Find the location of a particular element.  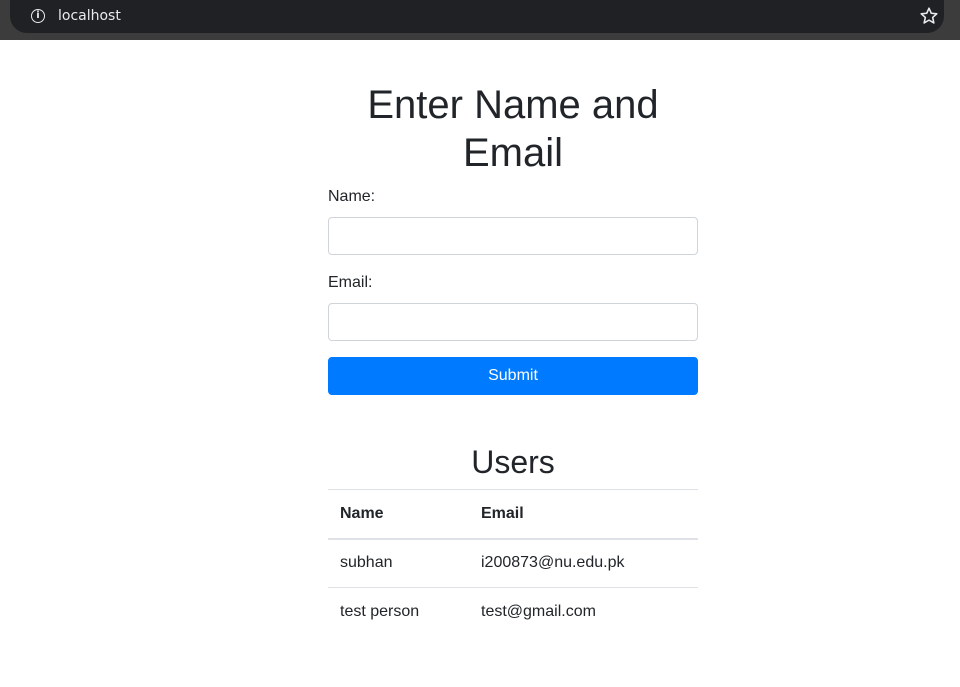

browser-toolbar: i localhost is located at coordinates (480, 20).